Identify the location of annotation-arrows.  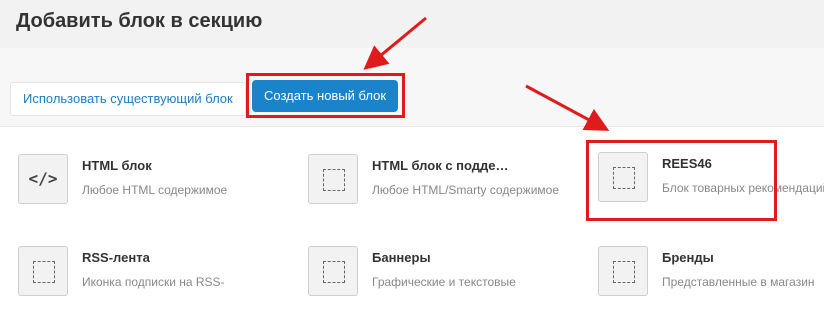
(486, 73).